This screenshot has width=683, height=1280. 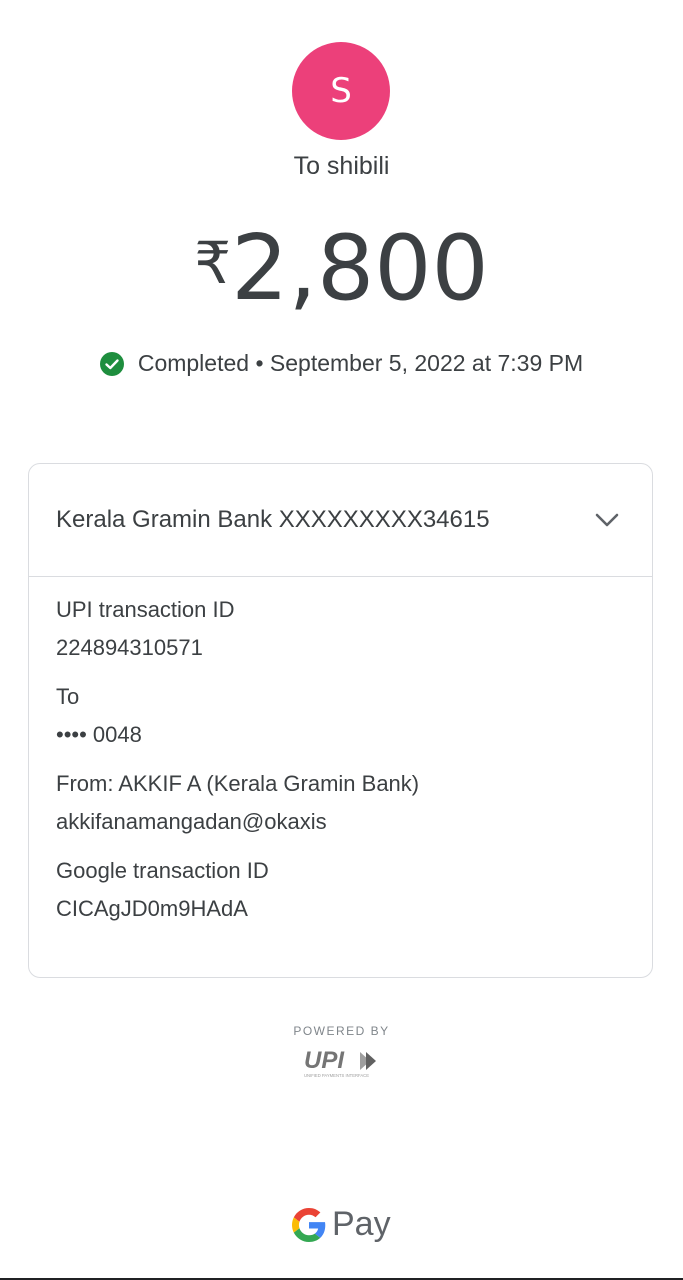 I want to click on avatar-initial: S, so click(x=341, y=91).